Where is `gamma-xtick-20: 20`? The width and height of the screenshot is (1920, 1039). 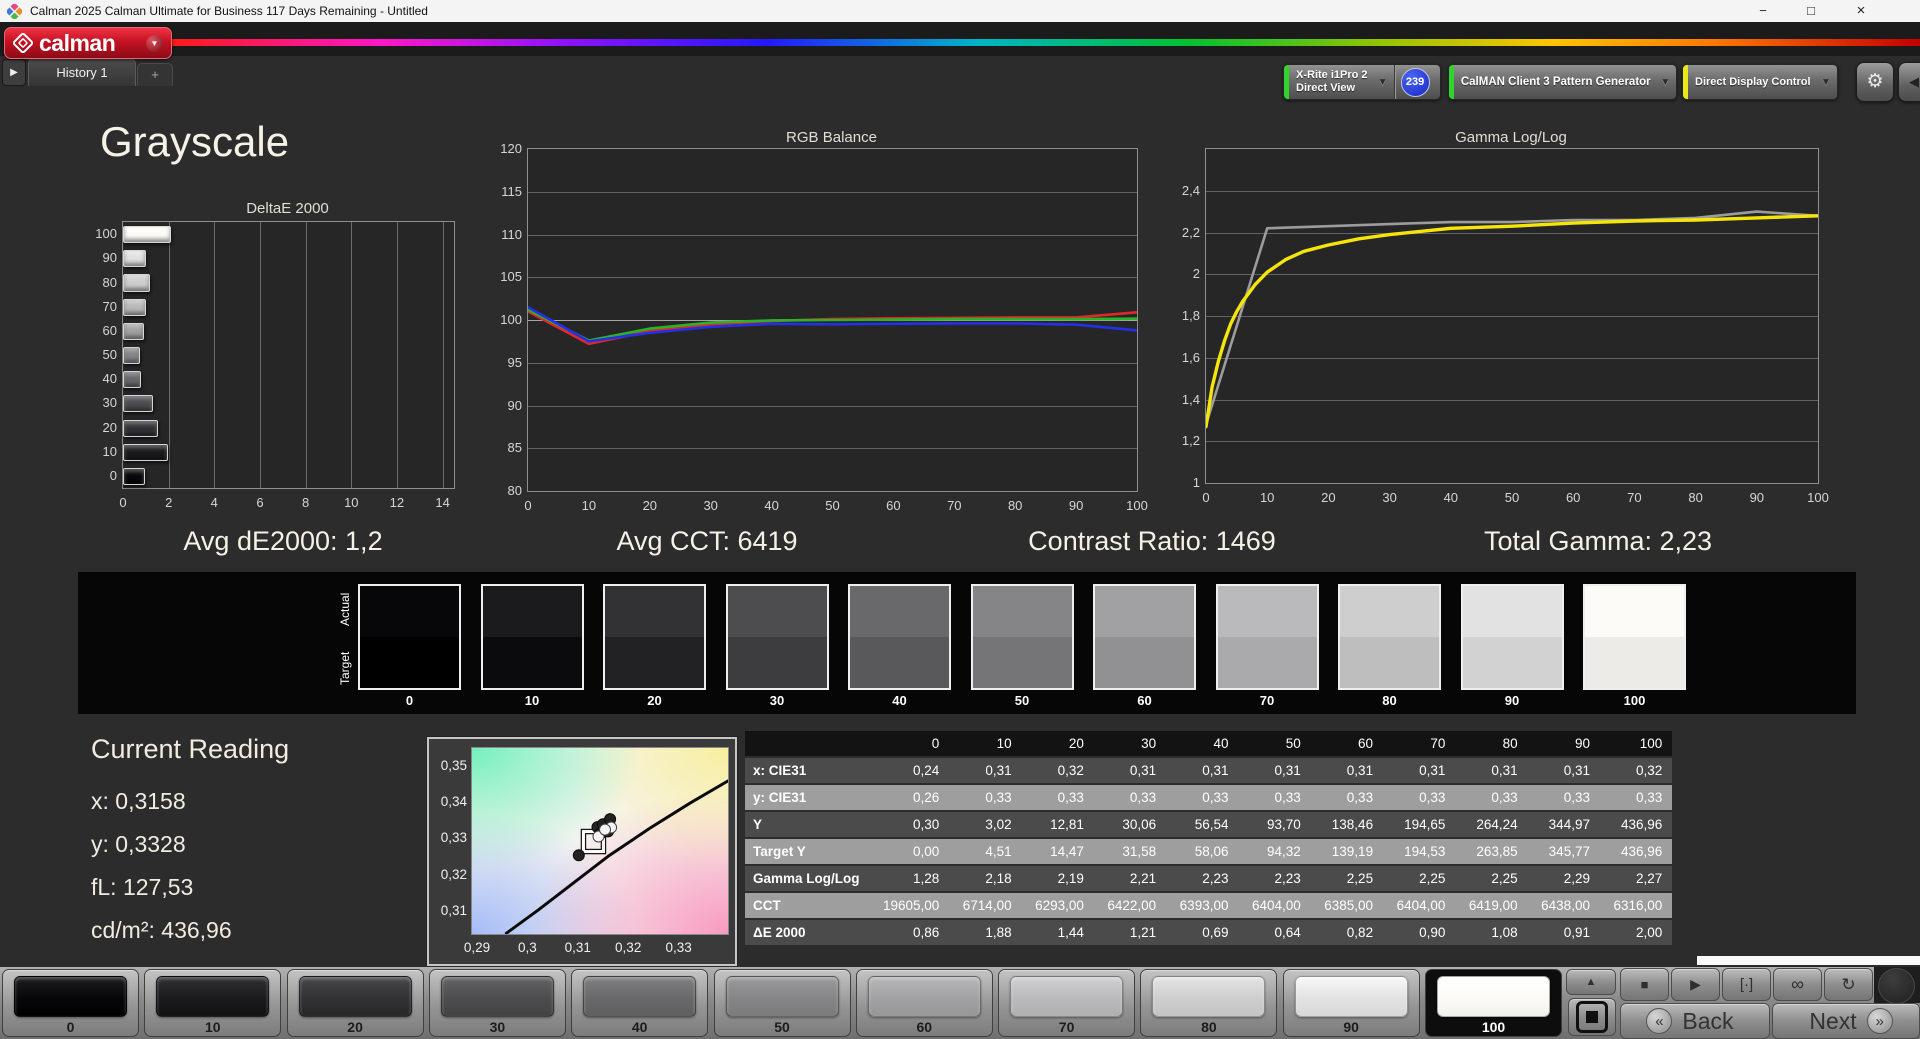 gamma-xtick-20: 20 is located at coordinates (1328, 497).